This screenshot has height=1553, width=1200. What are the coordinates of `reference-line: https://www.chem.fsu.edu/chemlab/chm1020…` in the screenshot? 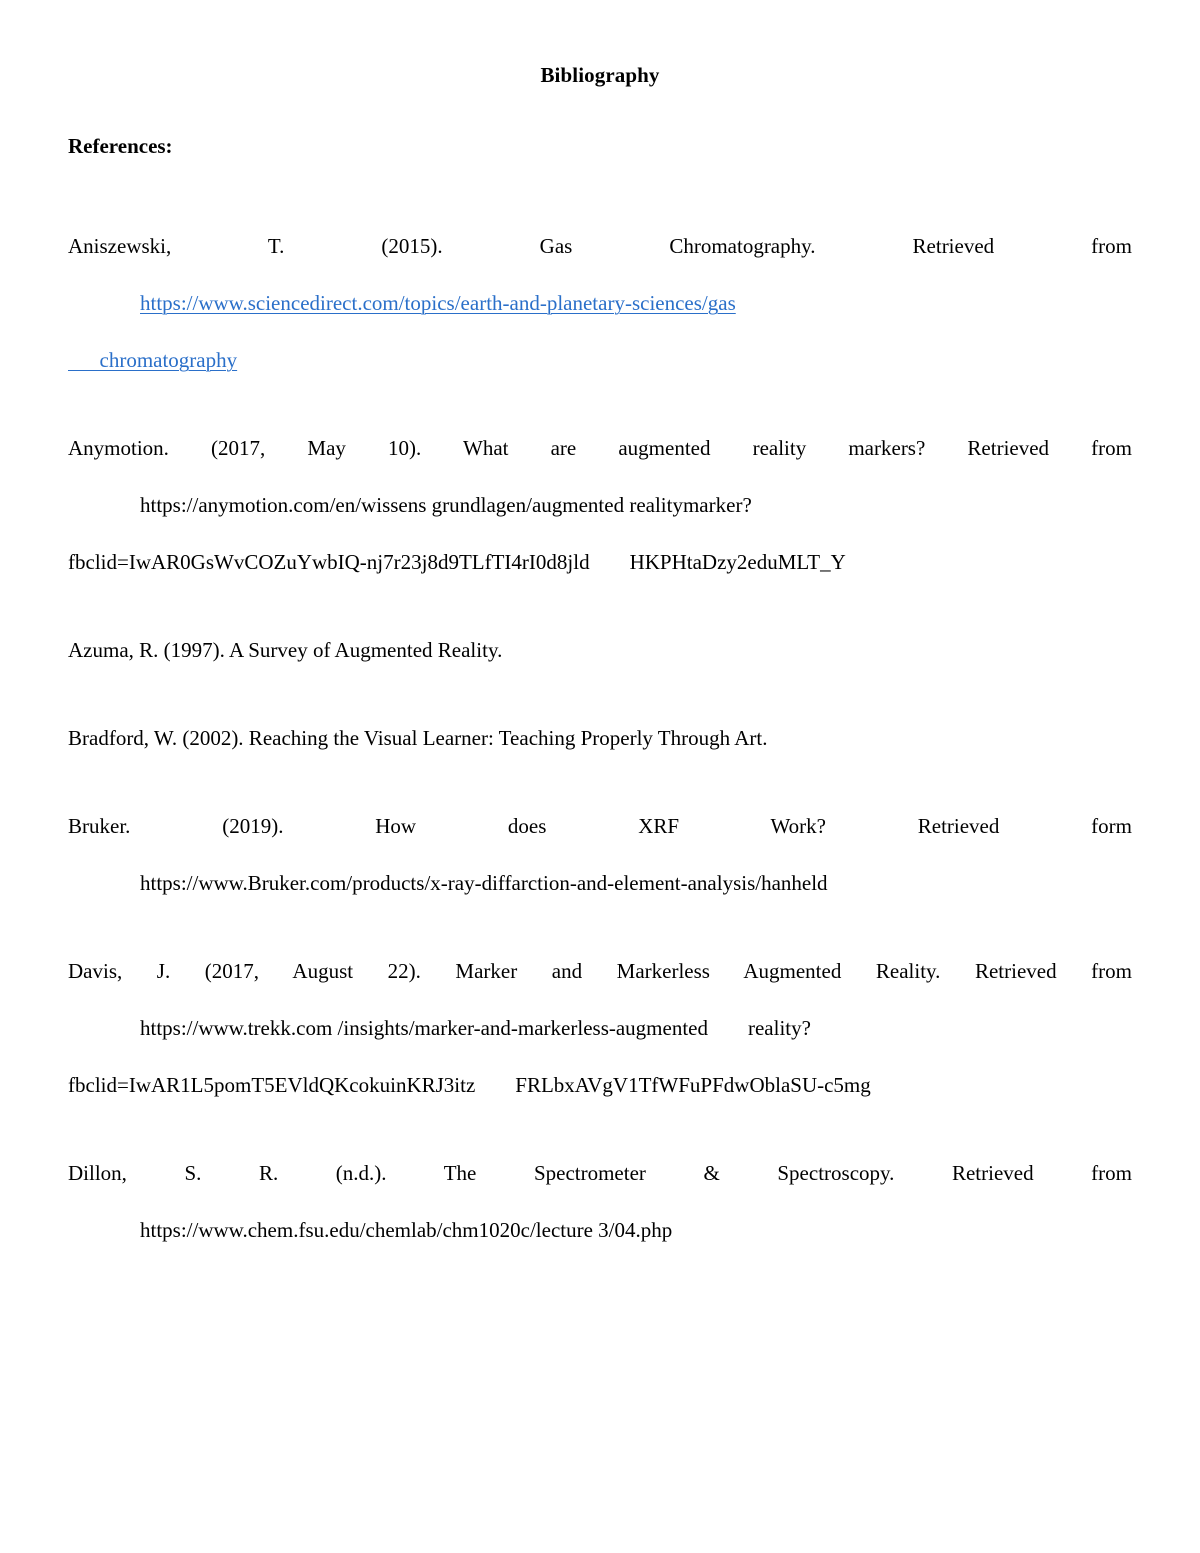 It's located at (406, 1230).